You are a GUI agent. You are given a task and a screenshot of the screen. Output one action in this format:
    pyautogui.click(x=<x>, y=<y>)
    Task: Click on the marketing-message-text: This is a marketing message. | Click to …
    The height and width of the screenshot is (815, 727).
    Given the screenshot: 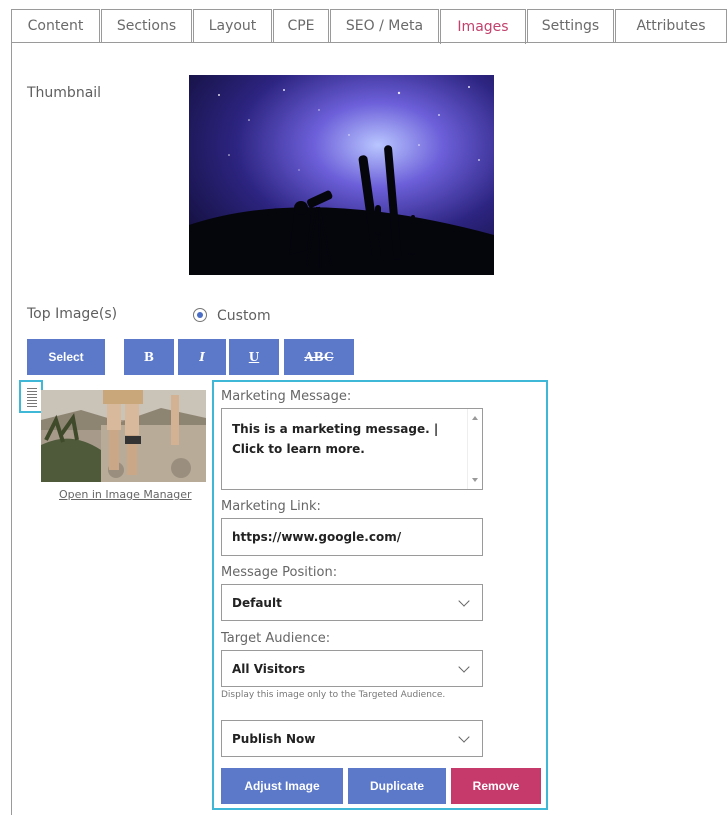 What is the action you would take?
    pyautogui.click(x=335, y=439)
    